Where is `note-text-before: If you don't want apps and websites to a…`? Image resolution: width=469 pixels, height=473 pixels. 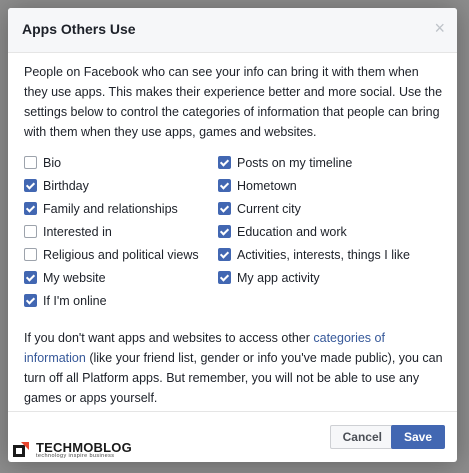
note-text-before: If you don't want apps and websites to a… is located at coordinates (169, 338).